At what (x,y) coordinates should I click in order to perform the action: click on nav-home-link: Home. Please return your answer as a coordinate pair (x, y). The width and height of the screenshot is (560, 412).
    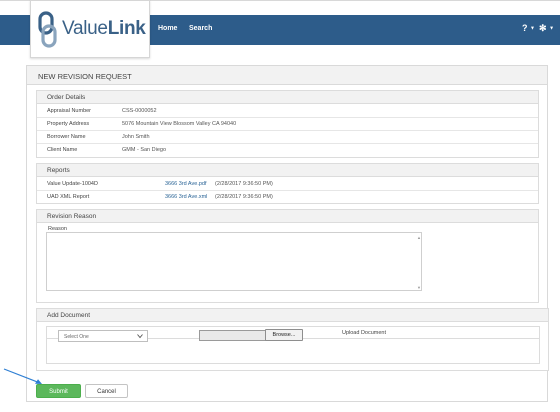
    Looking at the image, I should click on (167, 28).